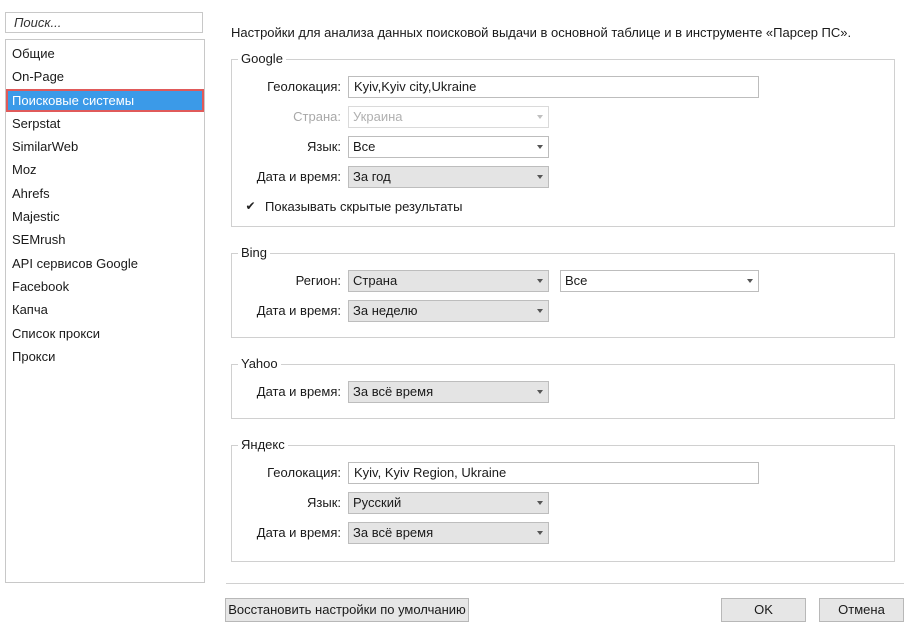 This screenshot has height=628, width=916. Describe the element at coordinates (393, 391) in the screenshot. I see `yahoo-date-value: За всё время` at that location.